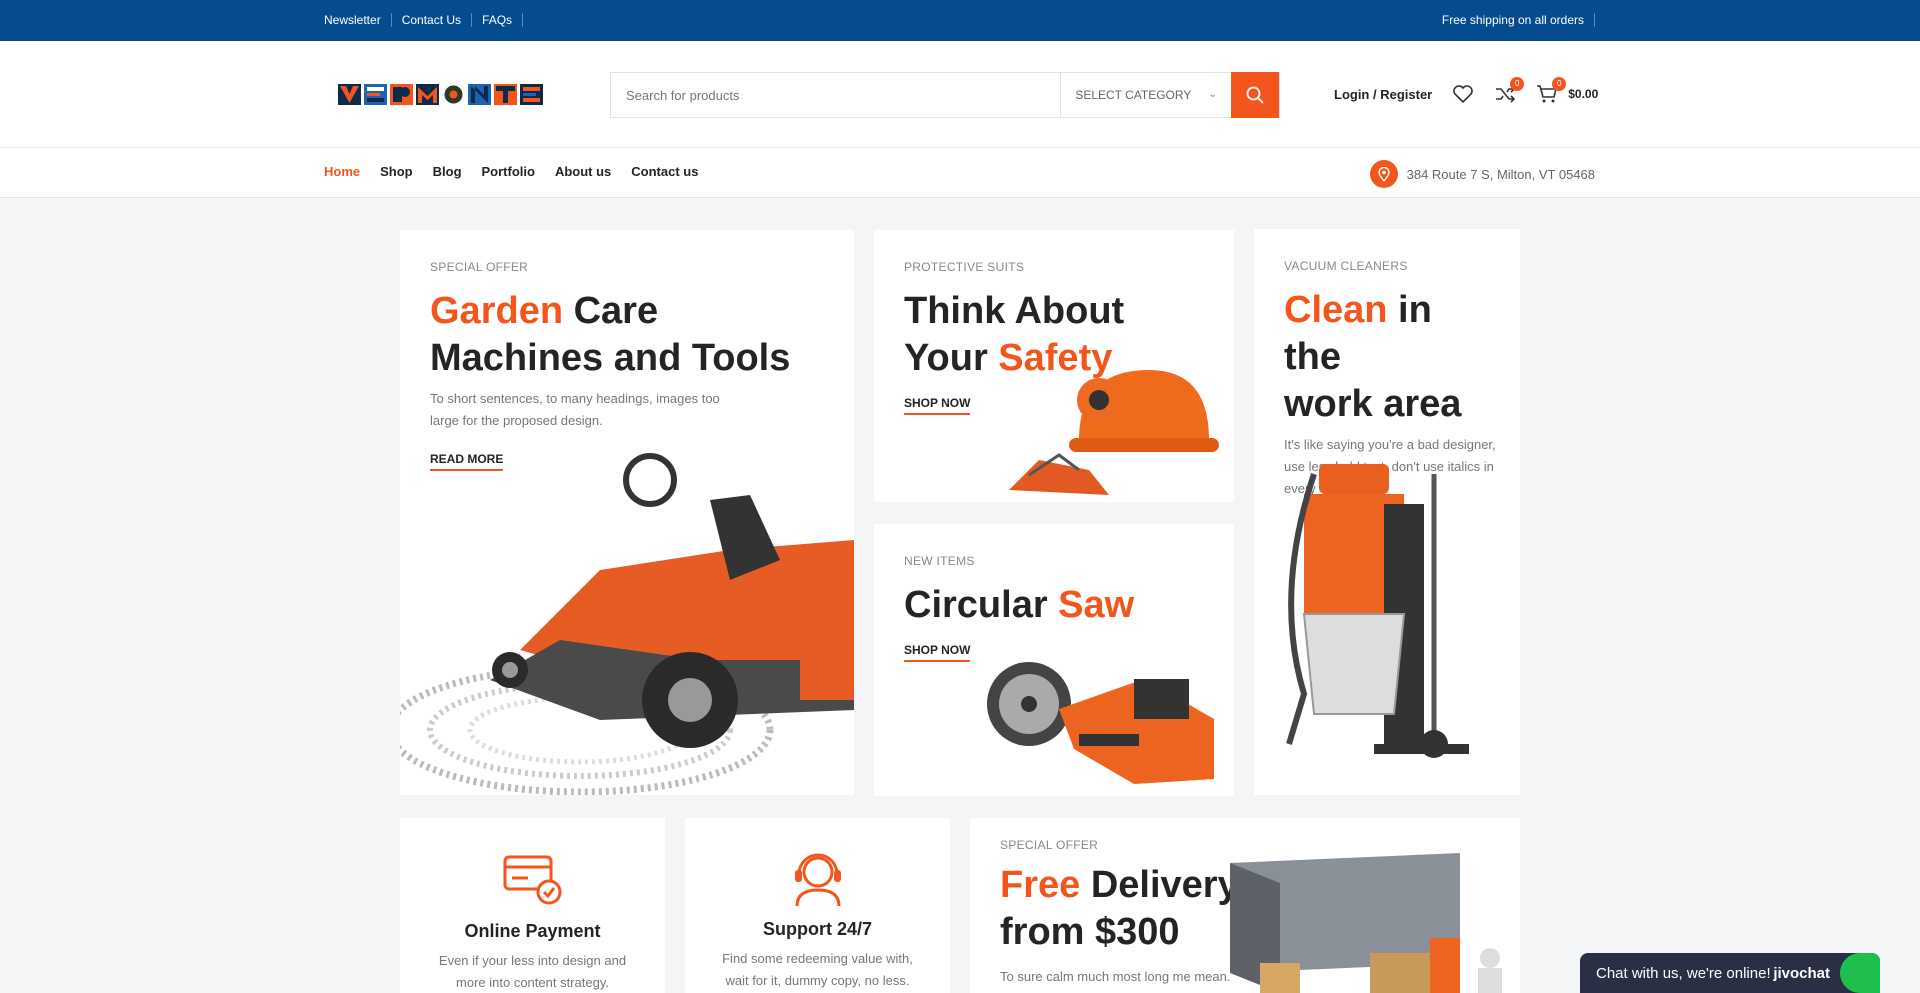  Describe the element at coordinates (375, 94) in the screenshot. I see `logo-letter-e` at that location.